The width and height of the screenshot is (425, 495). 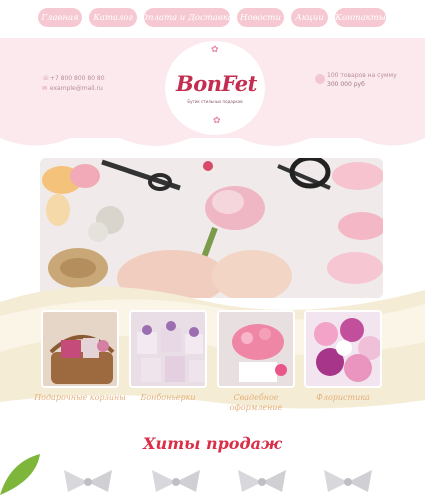 I want to click on category-label-floristry: Флористика, so click(x=343, y=398).